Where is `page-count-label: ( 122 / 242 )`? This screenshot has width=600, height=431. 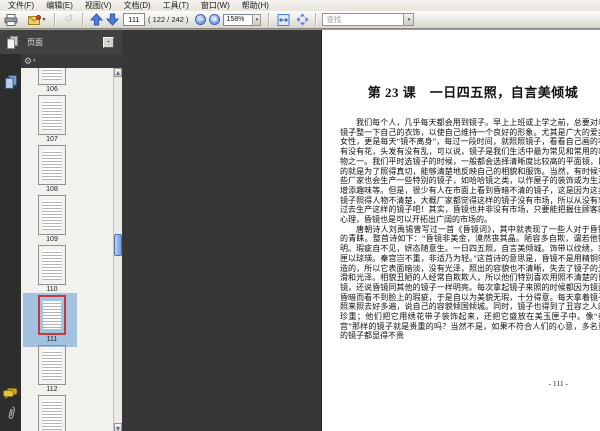 page-count-label: ( 122 / 242 ) is located at coordinates (168, 19).